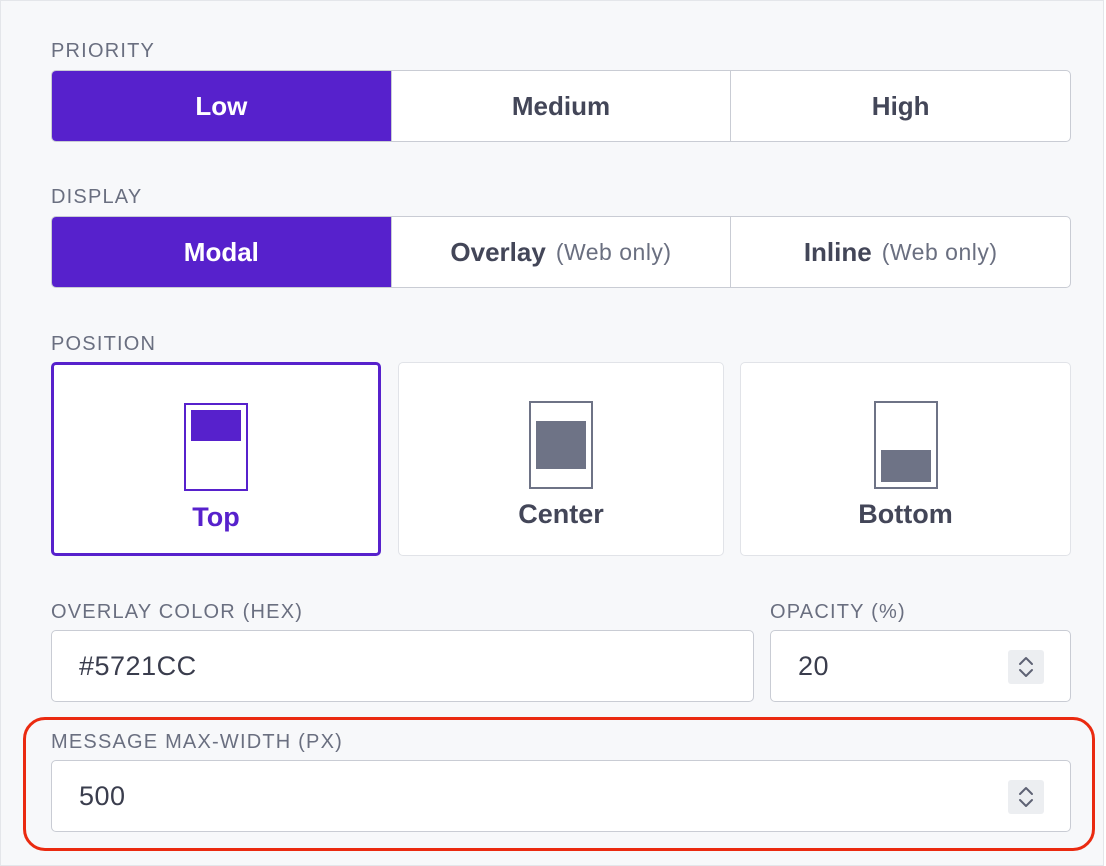 This screenshot has height=866, width=1106. I want to click on priority-medium-label: Medium, so click(561, 105).